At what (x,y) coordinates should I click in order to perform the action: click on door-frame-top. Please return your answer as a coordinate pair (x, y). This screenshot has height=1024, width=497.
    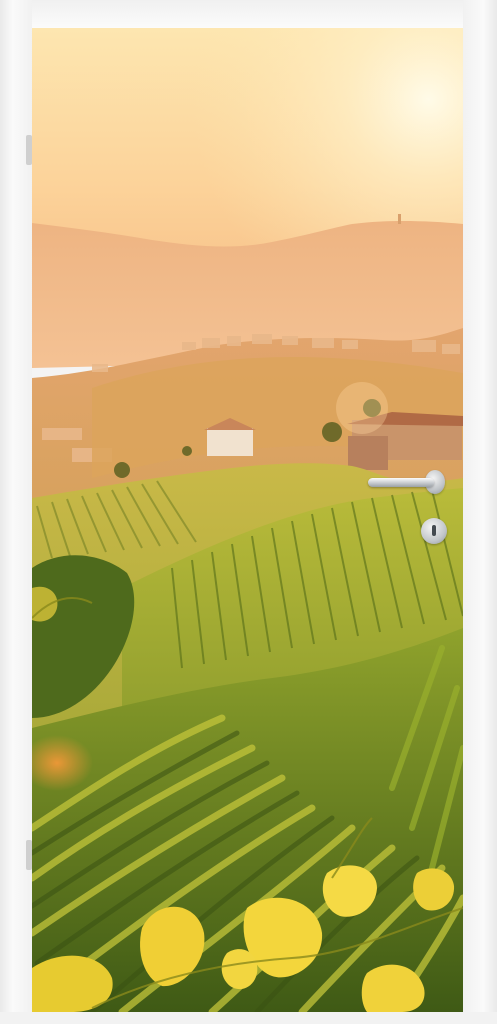
    Looking at the image, I should click on (248, 14).